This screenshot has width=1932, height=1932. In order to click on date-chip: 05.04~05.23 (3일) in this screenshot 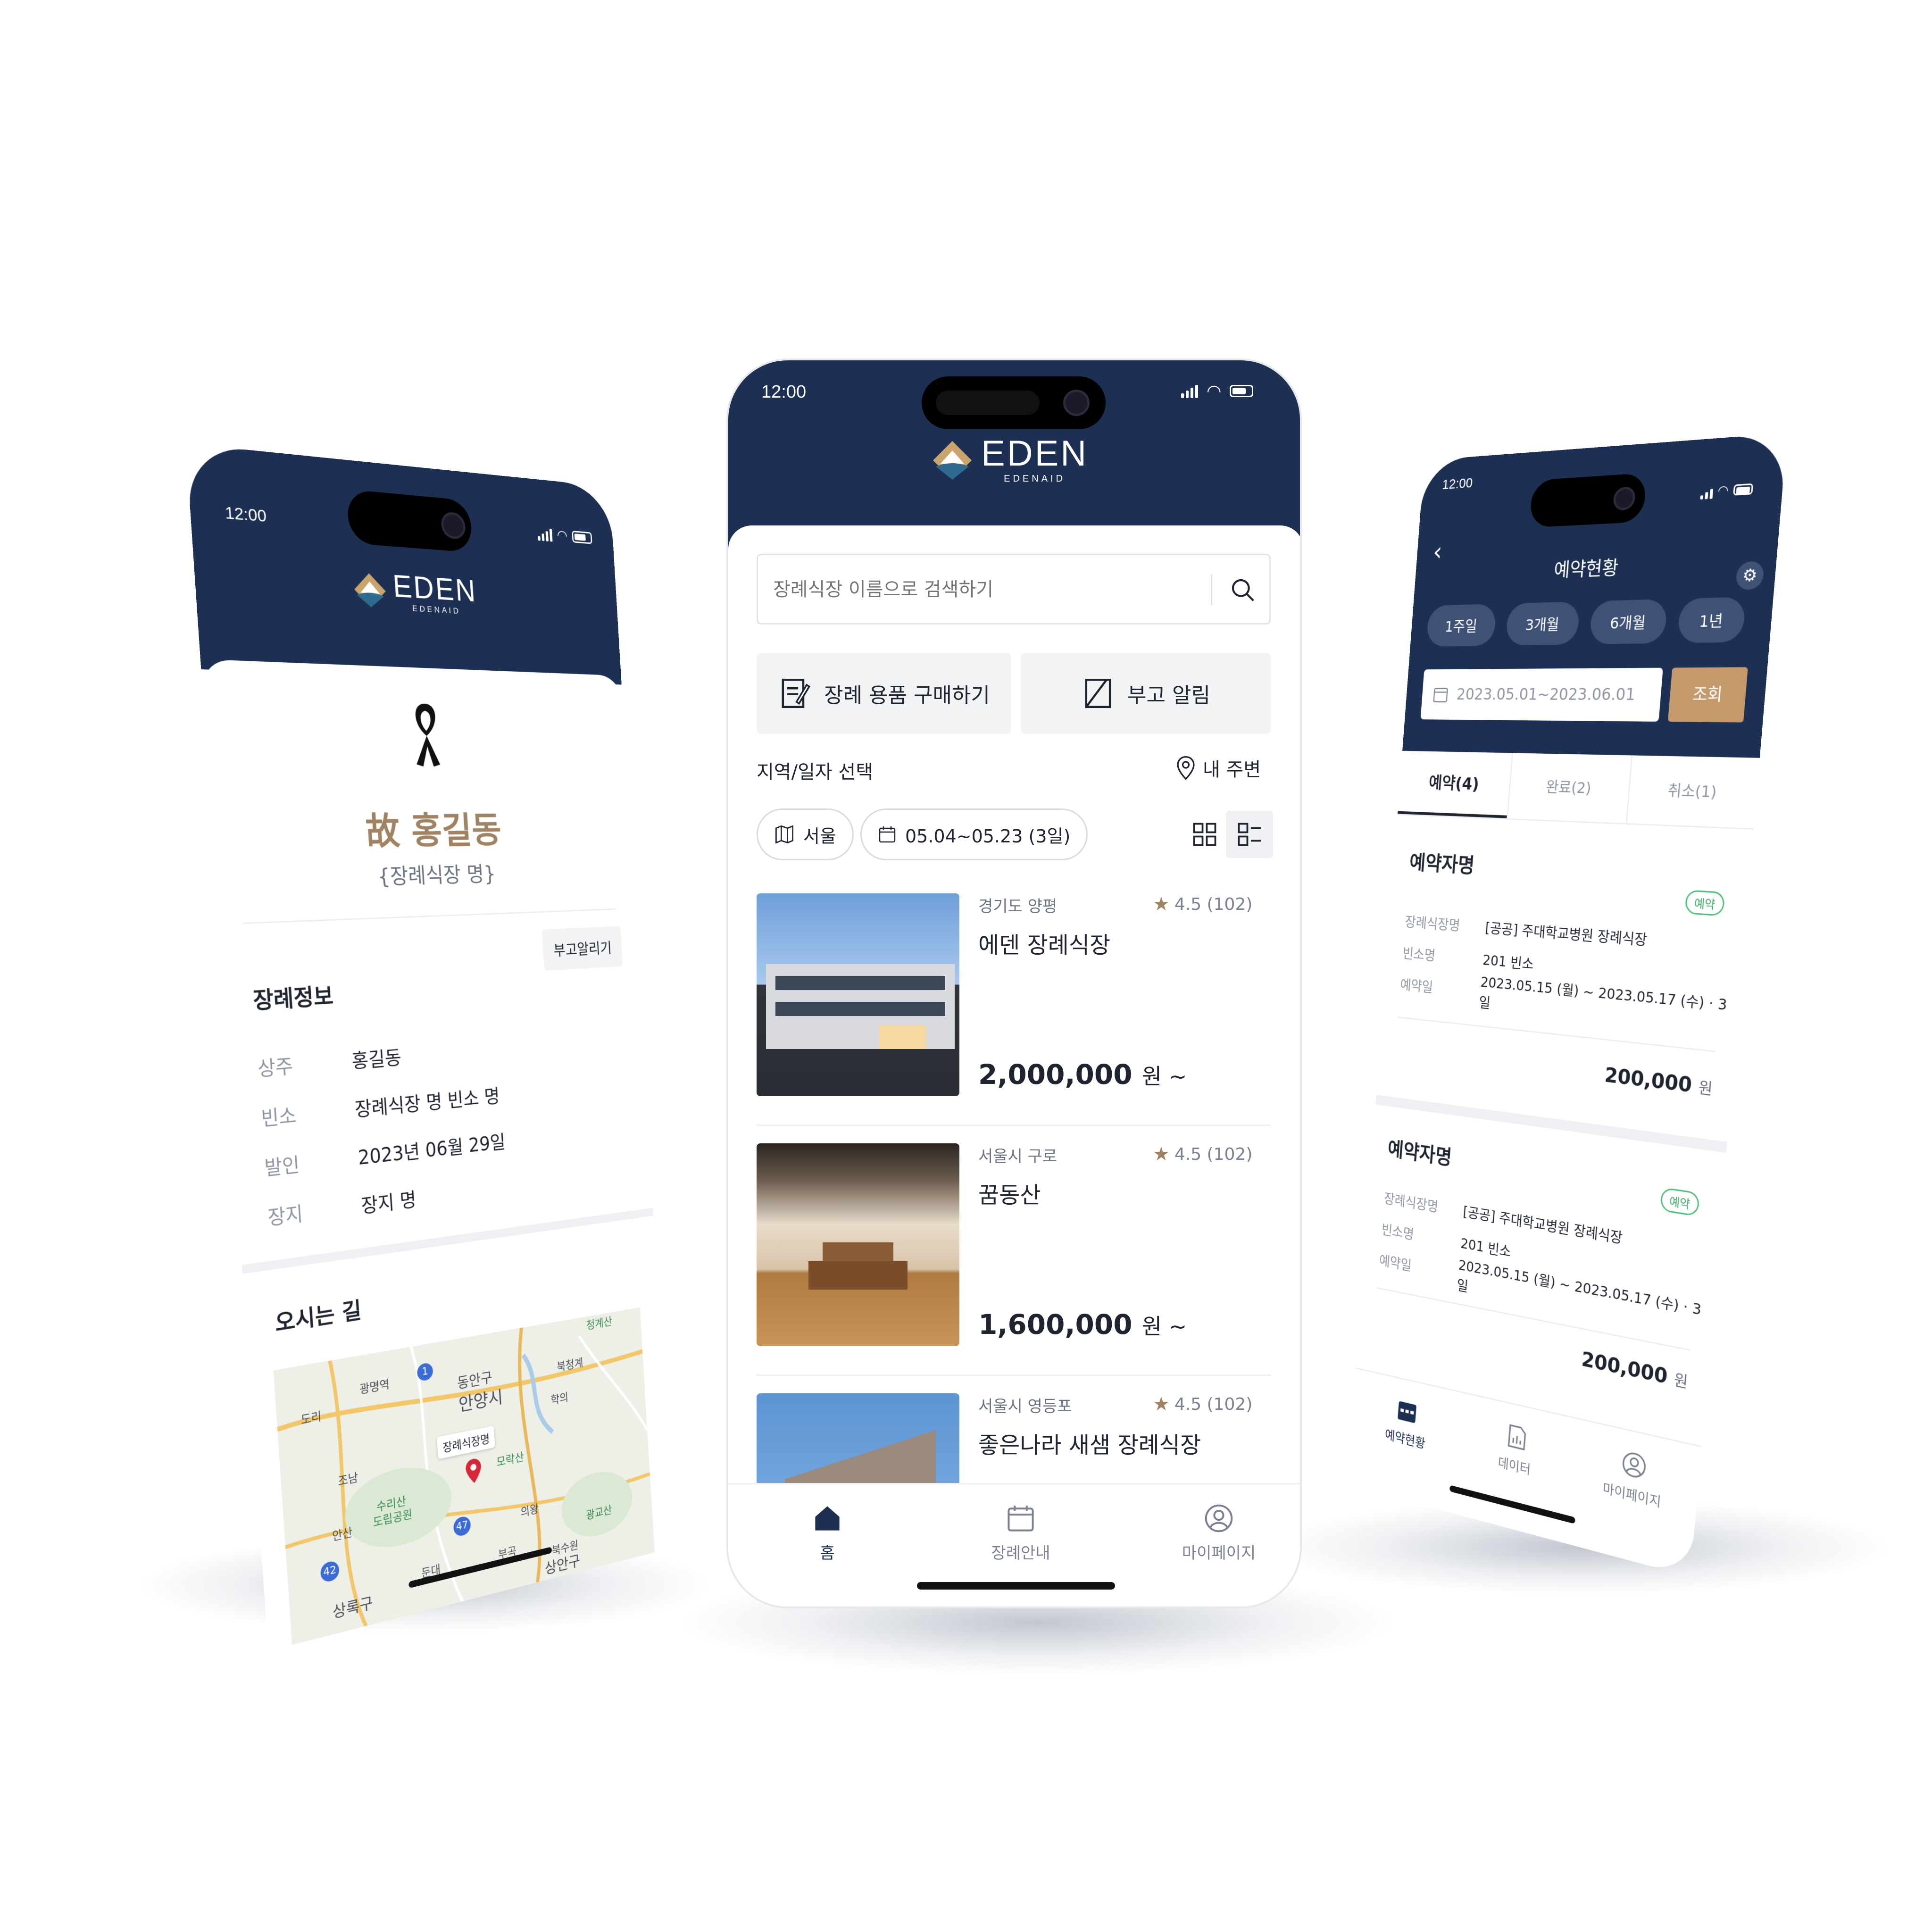, I will do `click(974, 834)`.